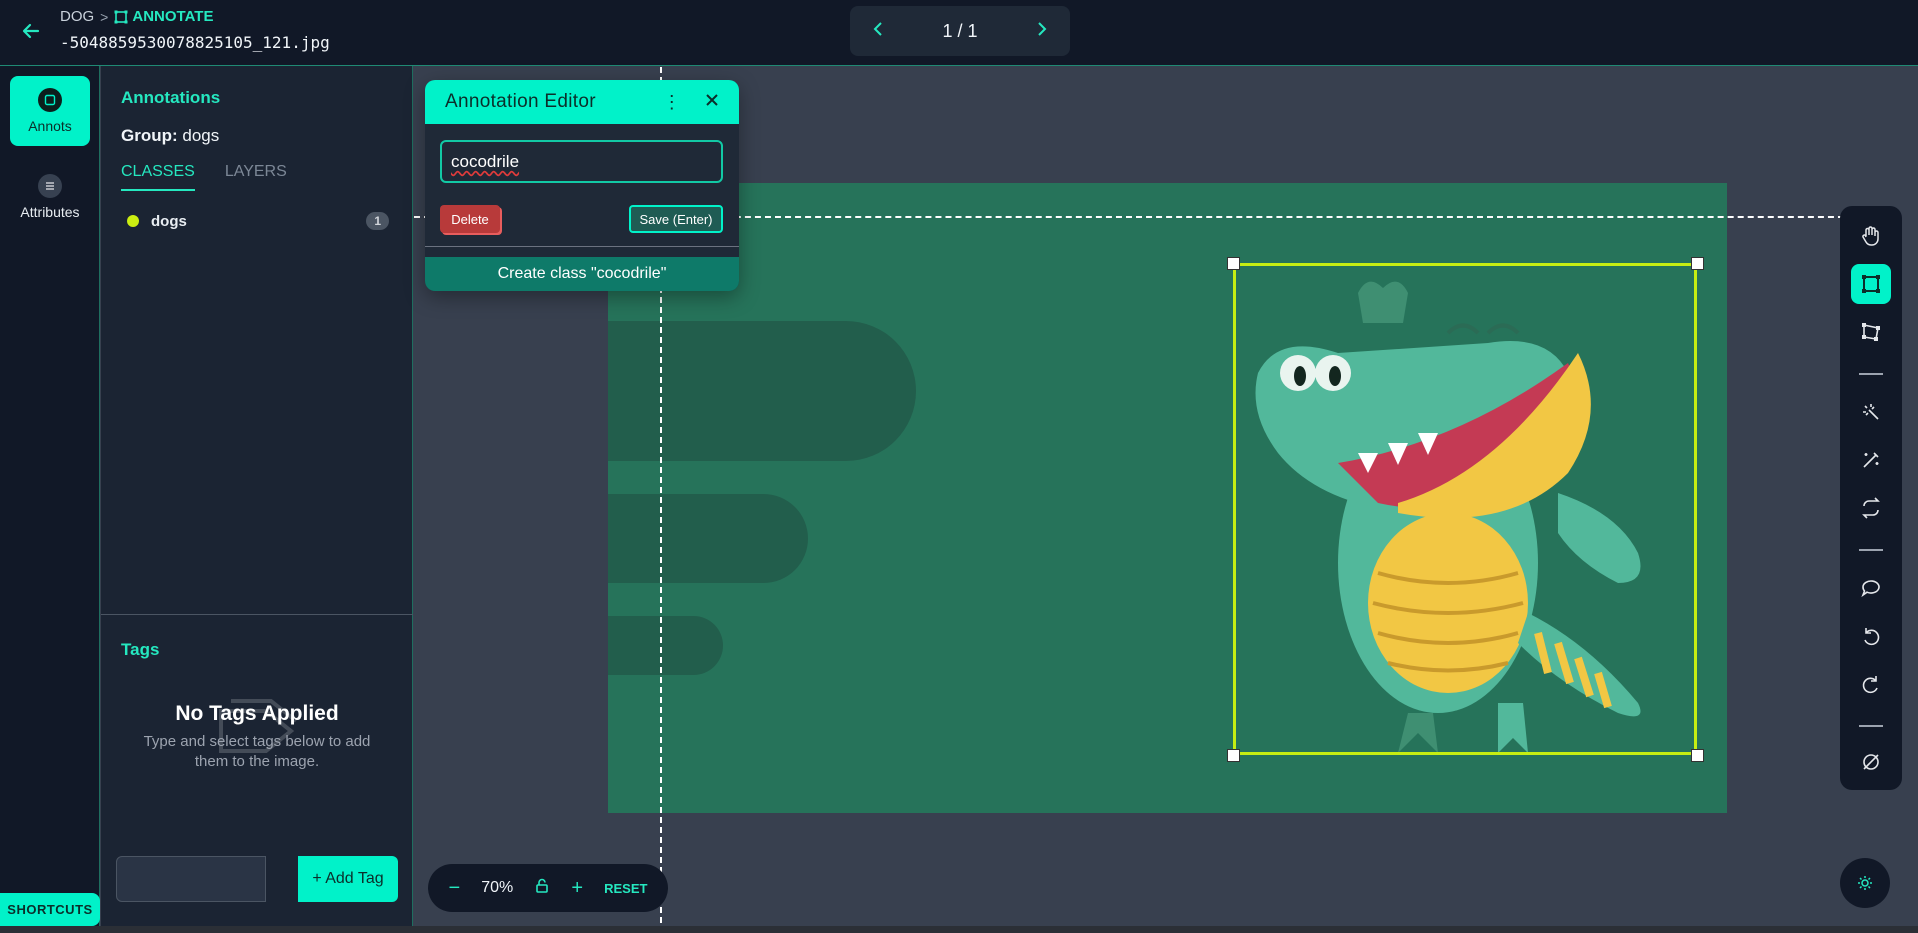 This screenshot has height=933, width=1918. Describe the element at coordinates (470, 219) in the screenshot. I see `delete-button: Delete` at that location.